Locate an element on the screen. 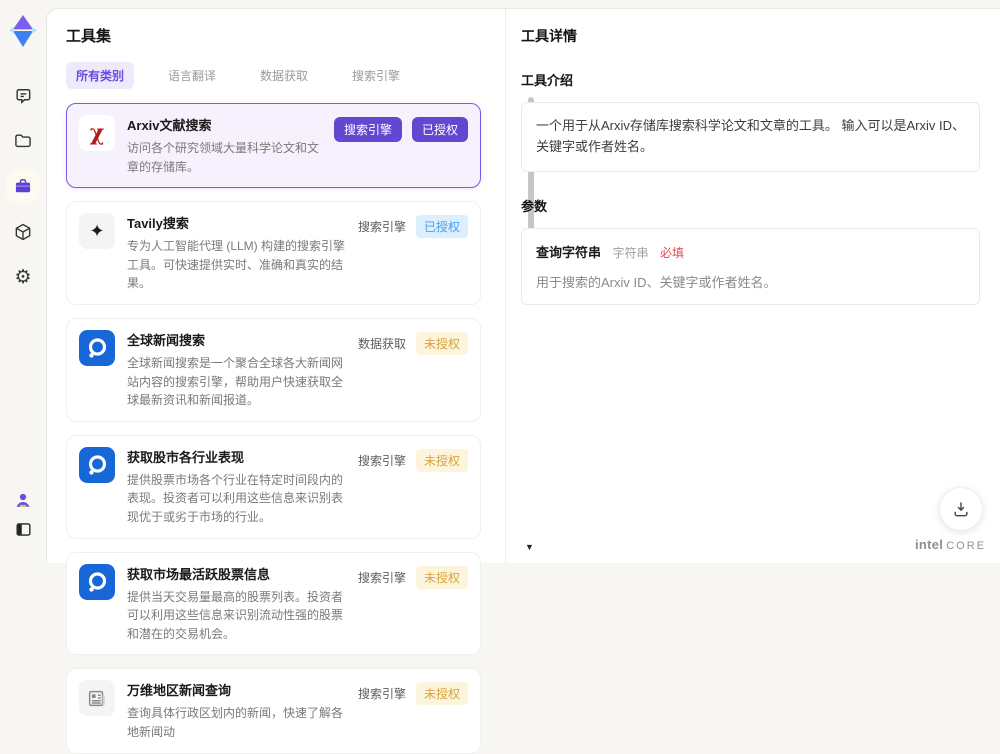 The height and width of the screenshot is (754, 1000). left-rail: ⚙ is located at coordinates (23, 281).